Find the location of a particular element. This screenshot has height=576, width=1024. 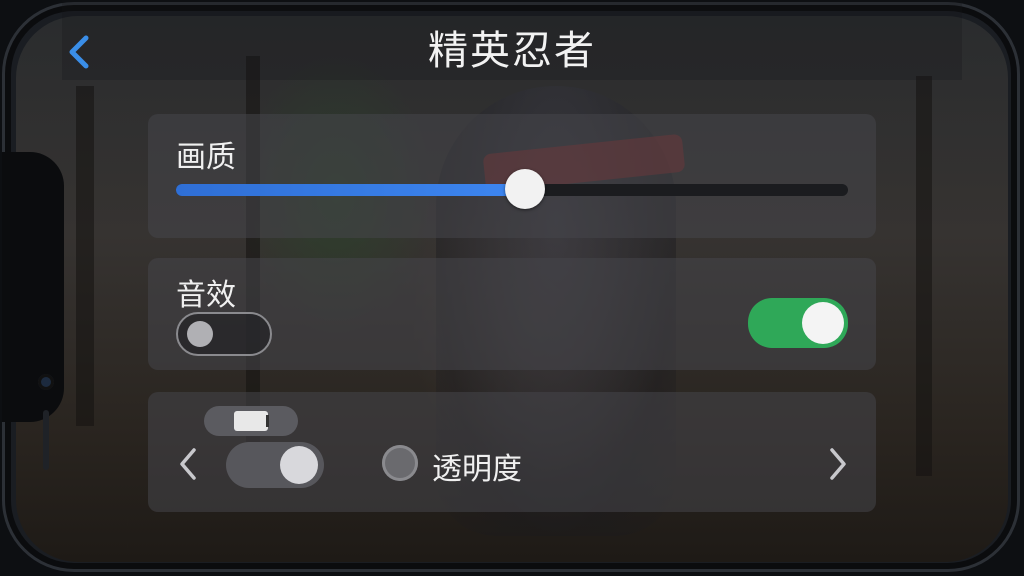

quality-slider is located at coordinates (512, 189).